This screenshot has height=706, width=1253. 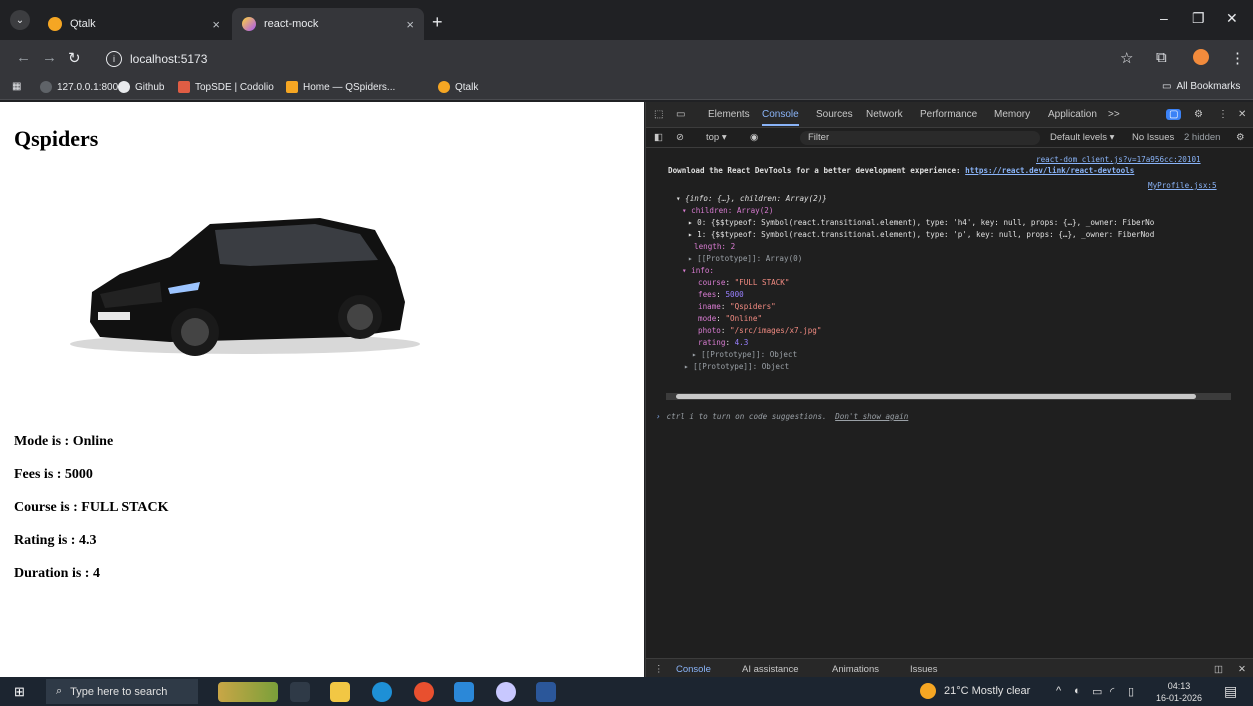 I want to click on task-view-icon, so click(x=300, y=692).